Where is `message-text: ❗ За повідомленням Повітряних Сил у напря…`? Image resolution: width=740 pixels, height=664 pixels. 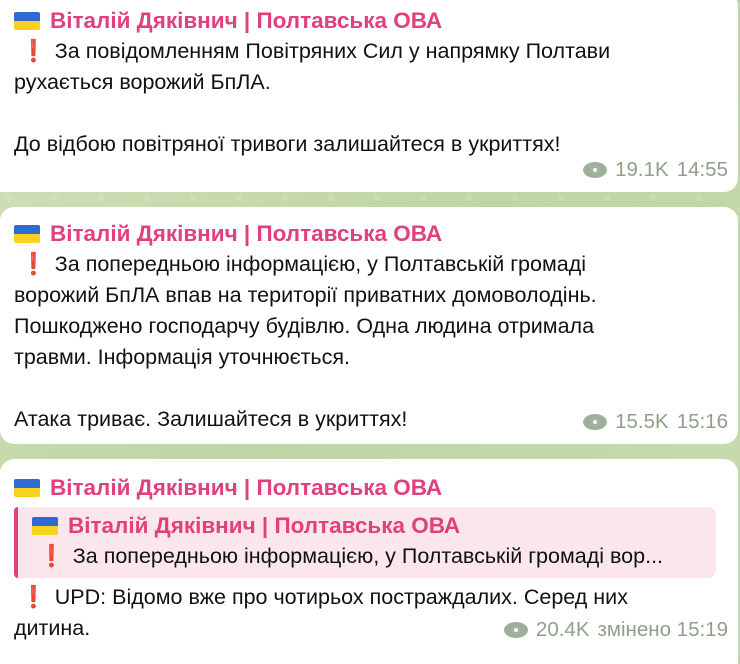 message-text: ❗ За повідомленням Повітряних Сил у напря… is located at coordinates (312, 97).